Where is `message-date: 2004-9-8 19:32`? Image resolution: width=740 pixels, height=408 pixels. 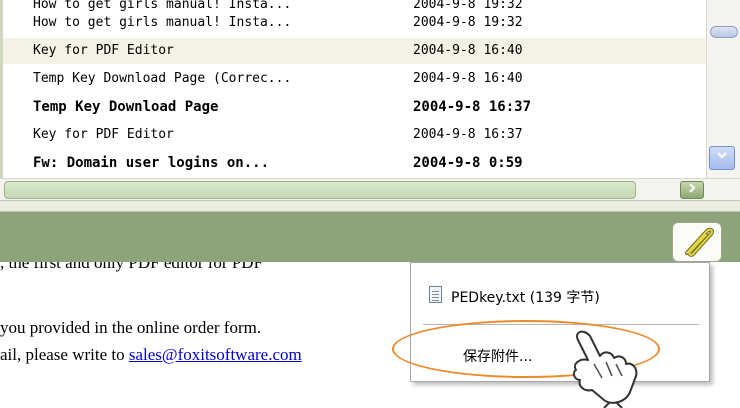
message-date: 2004-9-8 19:32 is located at coordinates (468, 22).